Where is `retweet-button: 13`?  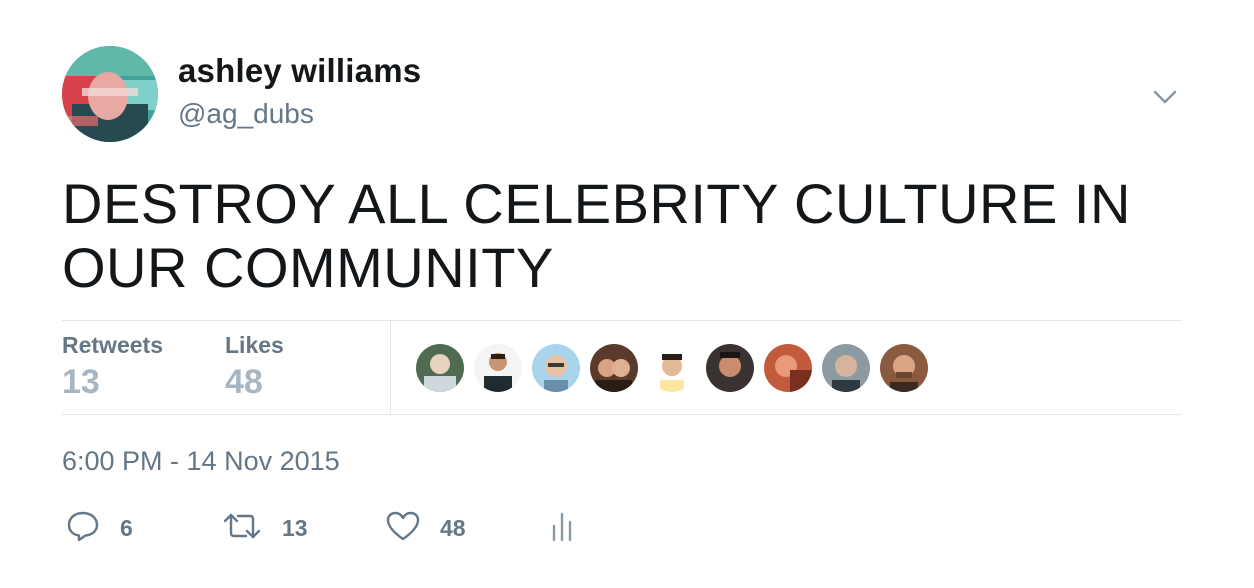 retweet-button: 13 is located at coordinates (265, 528).